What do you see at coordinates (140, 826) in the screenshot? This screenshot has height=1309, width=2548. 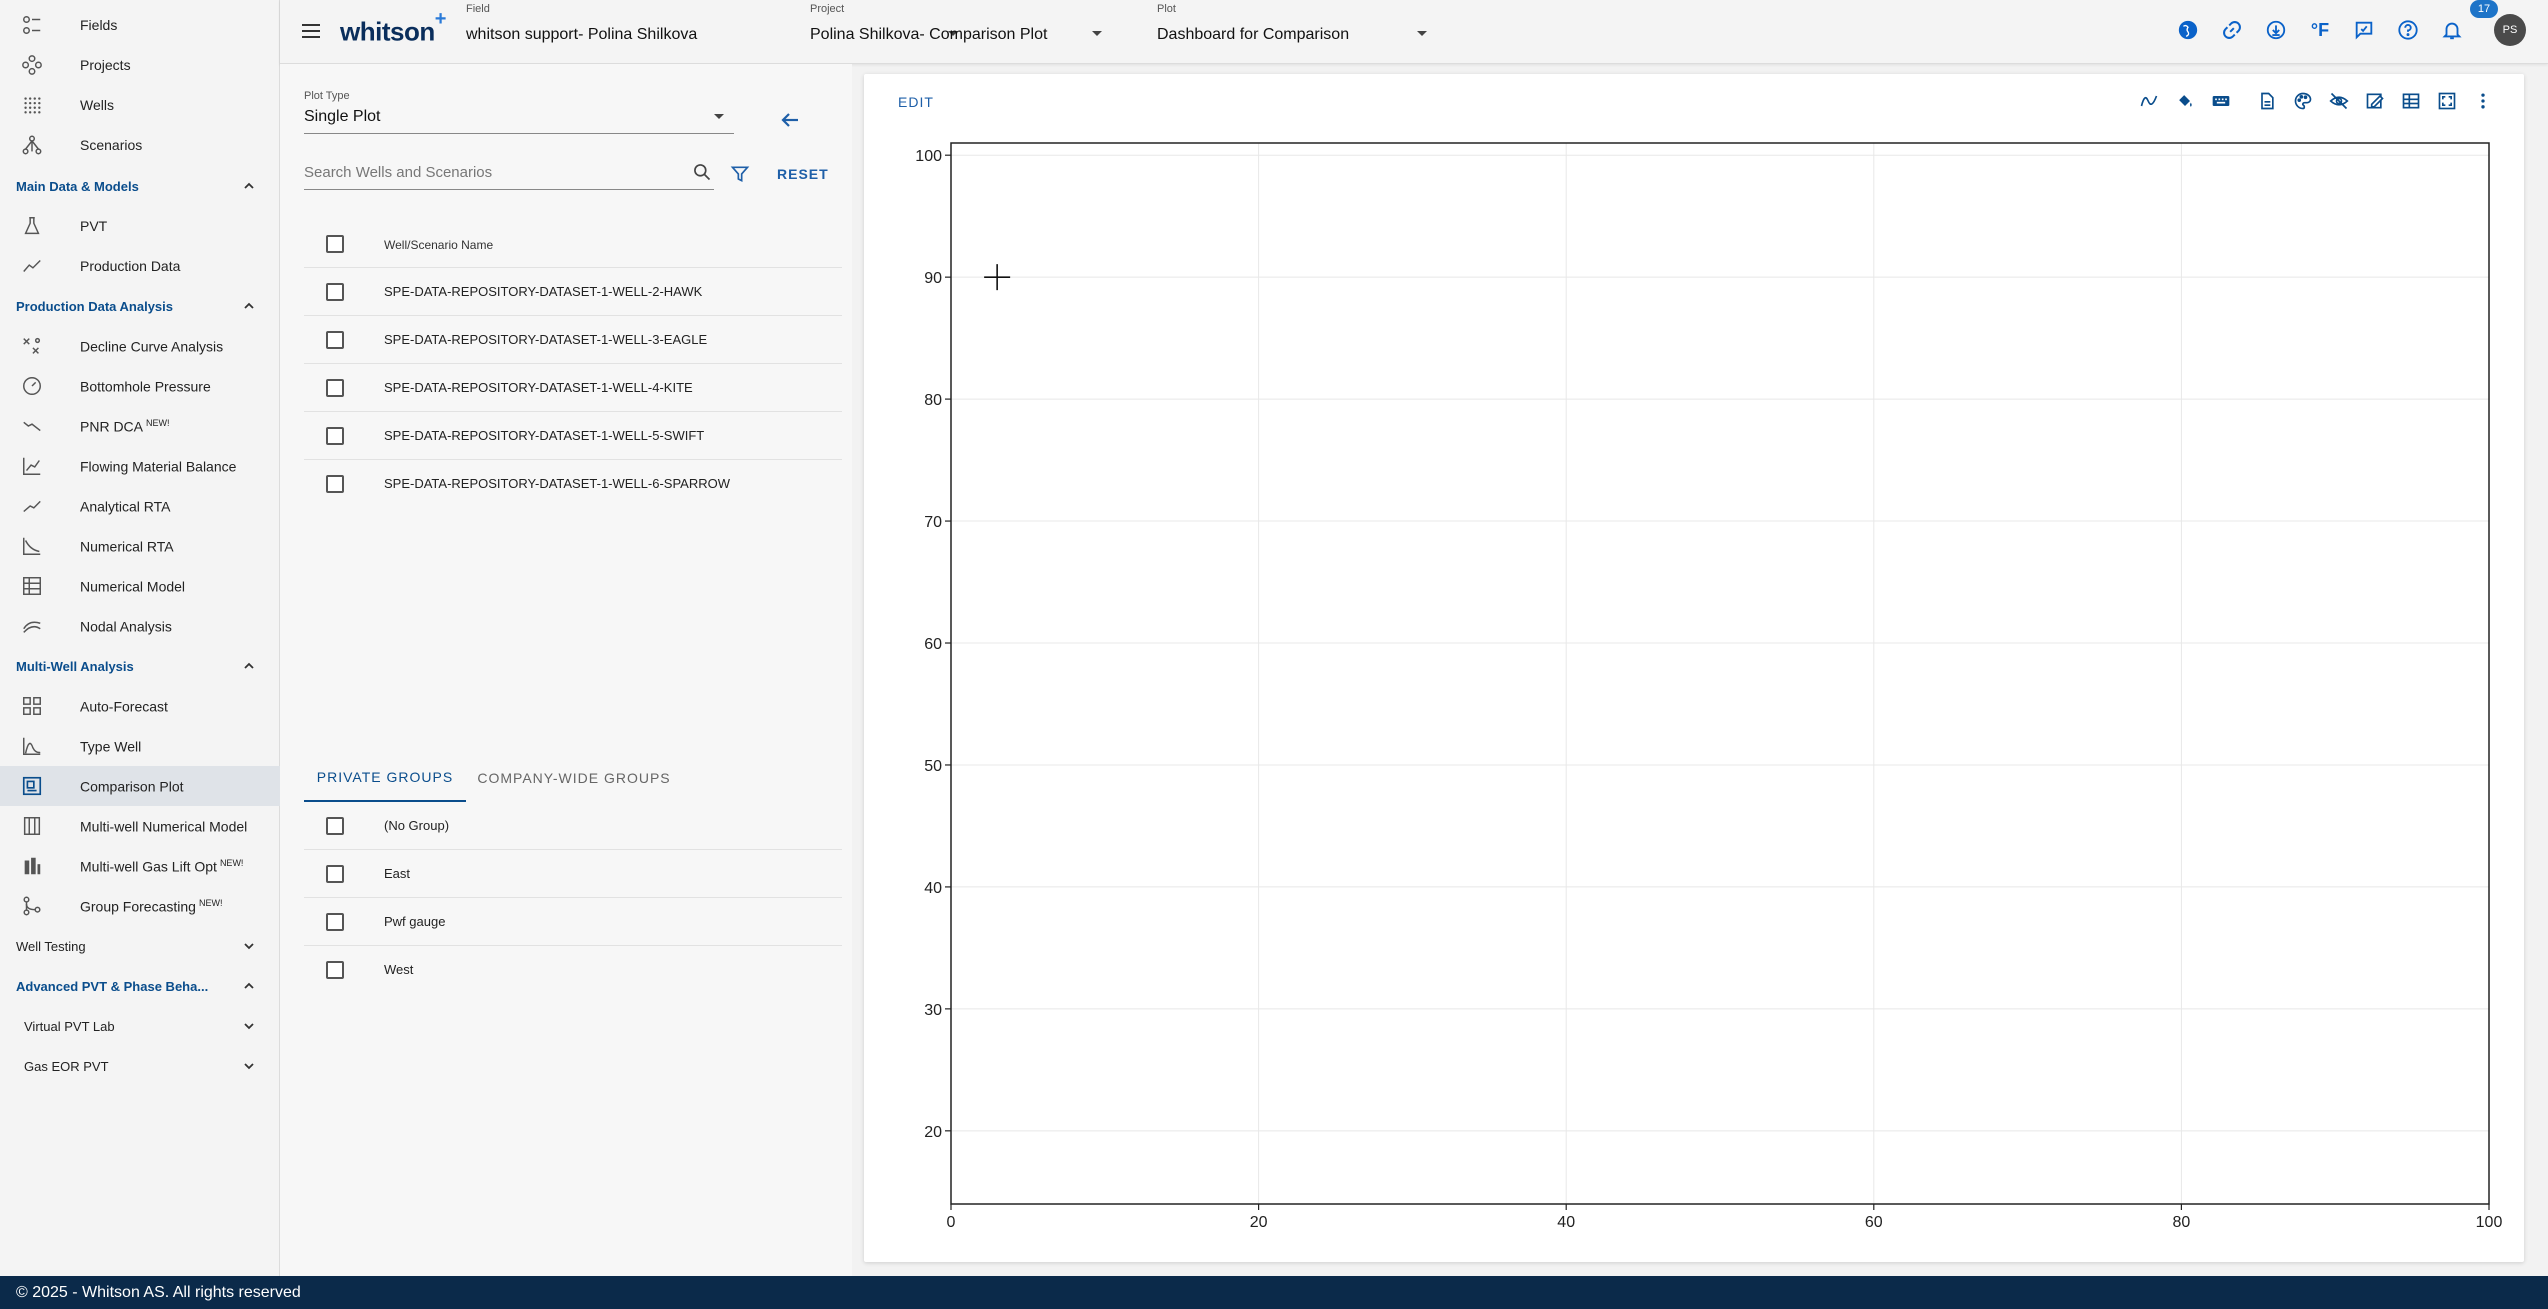 I see `sidebar-item-multiwell-numerical-model: Multi-well Numerical Model` at bounding box center [140, 826].